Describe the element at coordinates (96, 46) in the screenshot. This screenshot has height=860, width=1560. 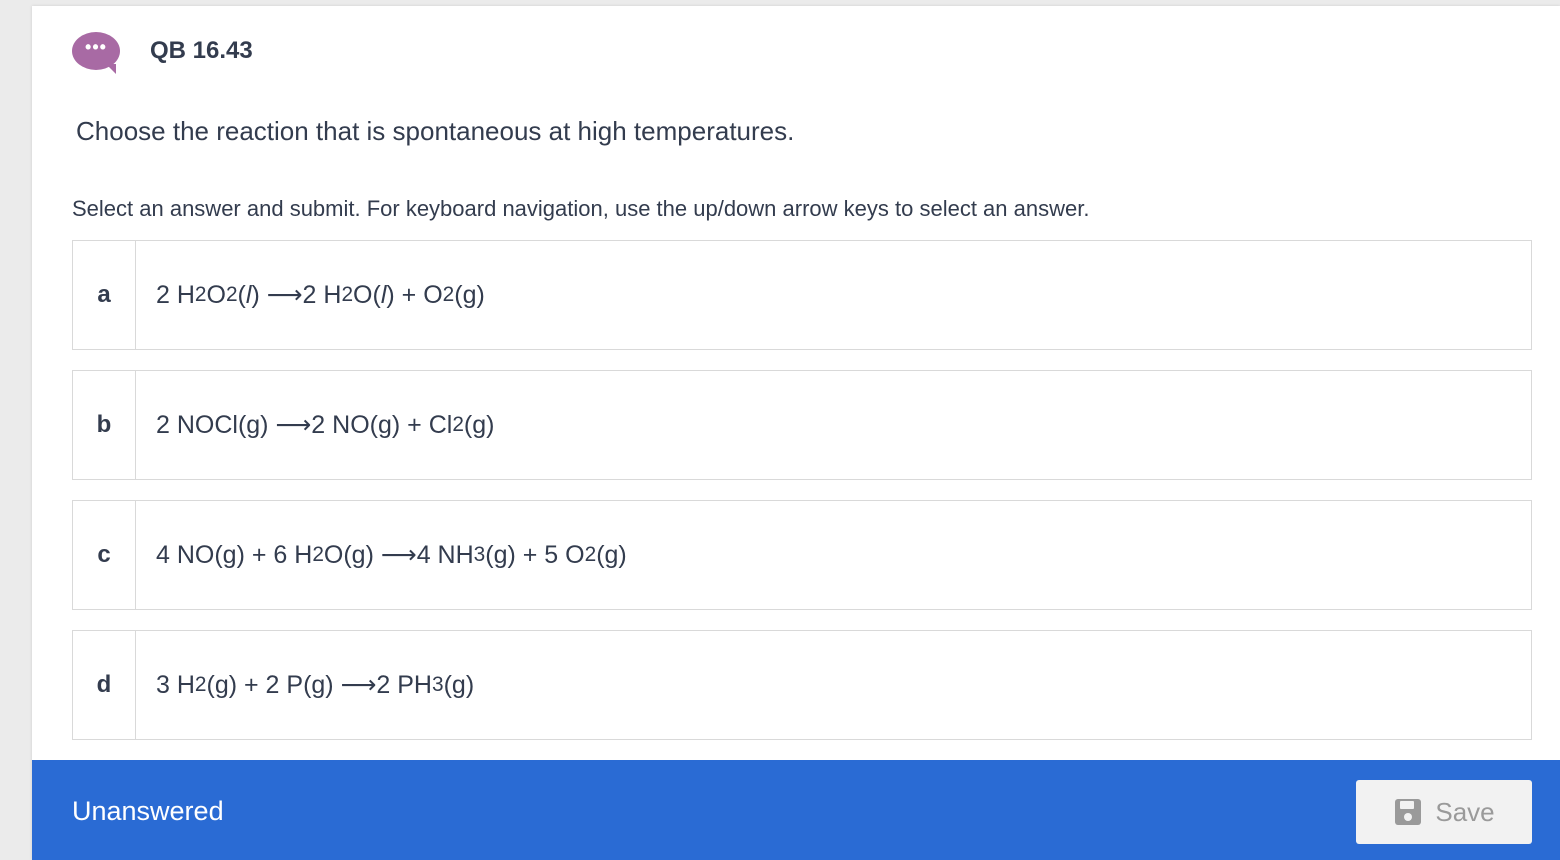
I see `dots-glyph: •••` at that location.